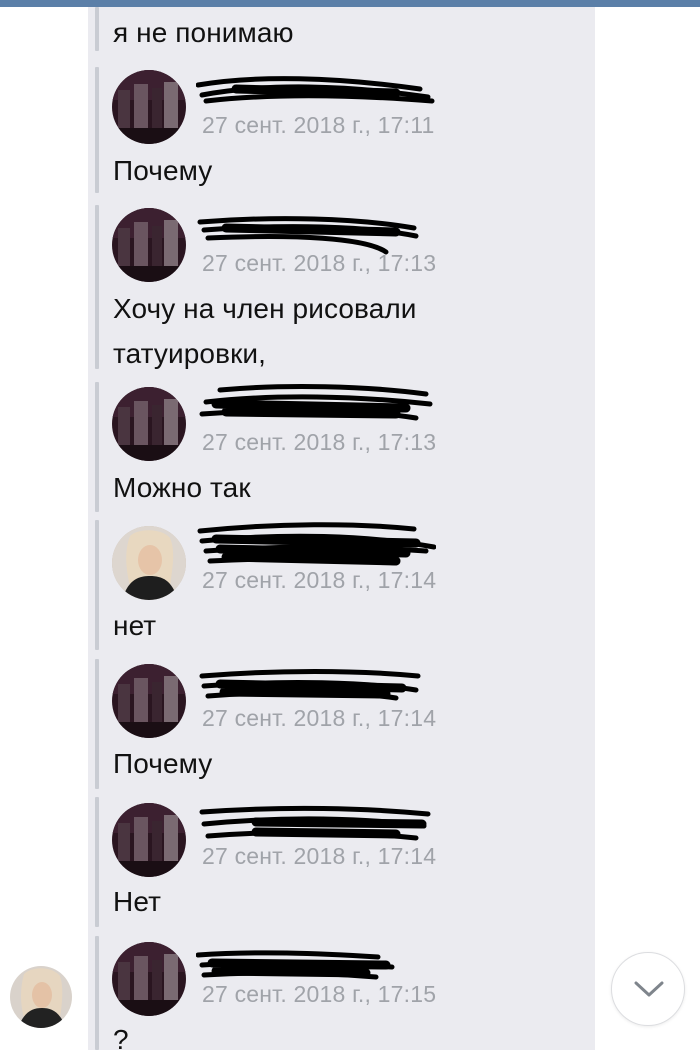 The height and width of the screenshot is (1050, 700). I want to click on message-text: Можно так, so click(182, 487).